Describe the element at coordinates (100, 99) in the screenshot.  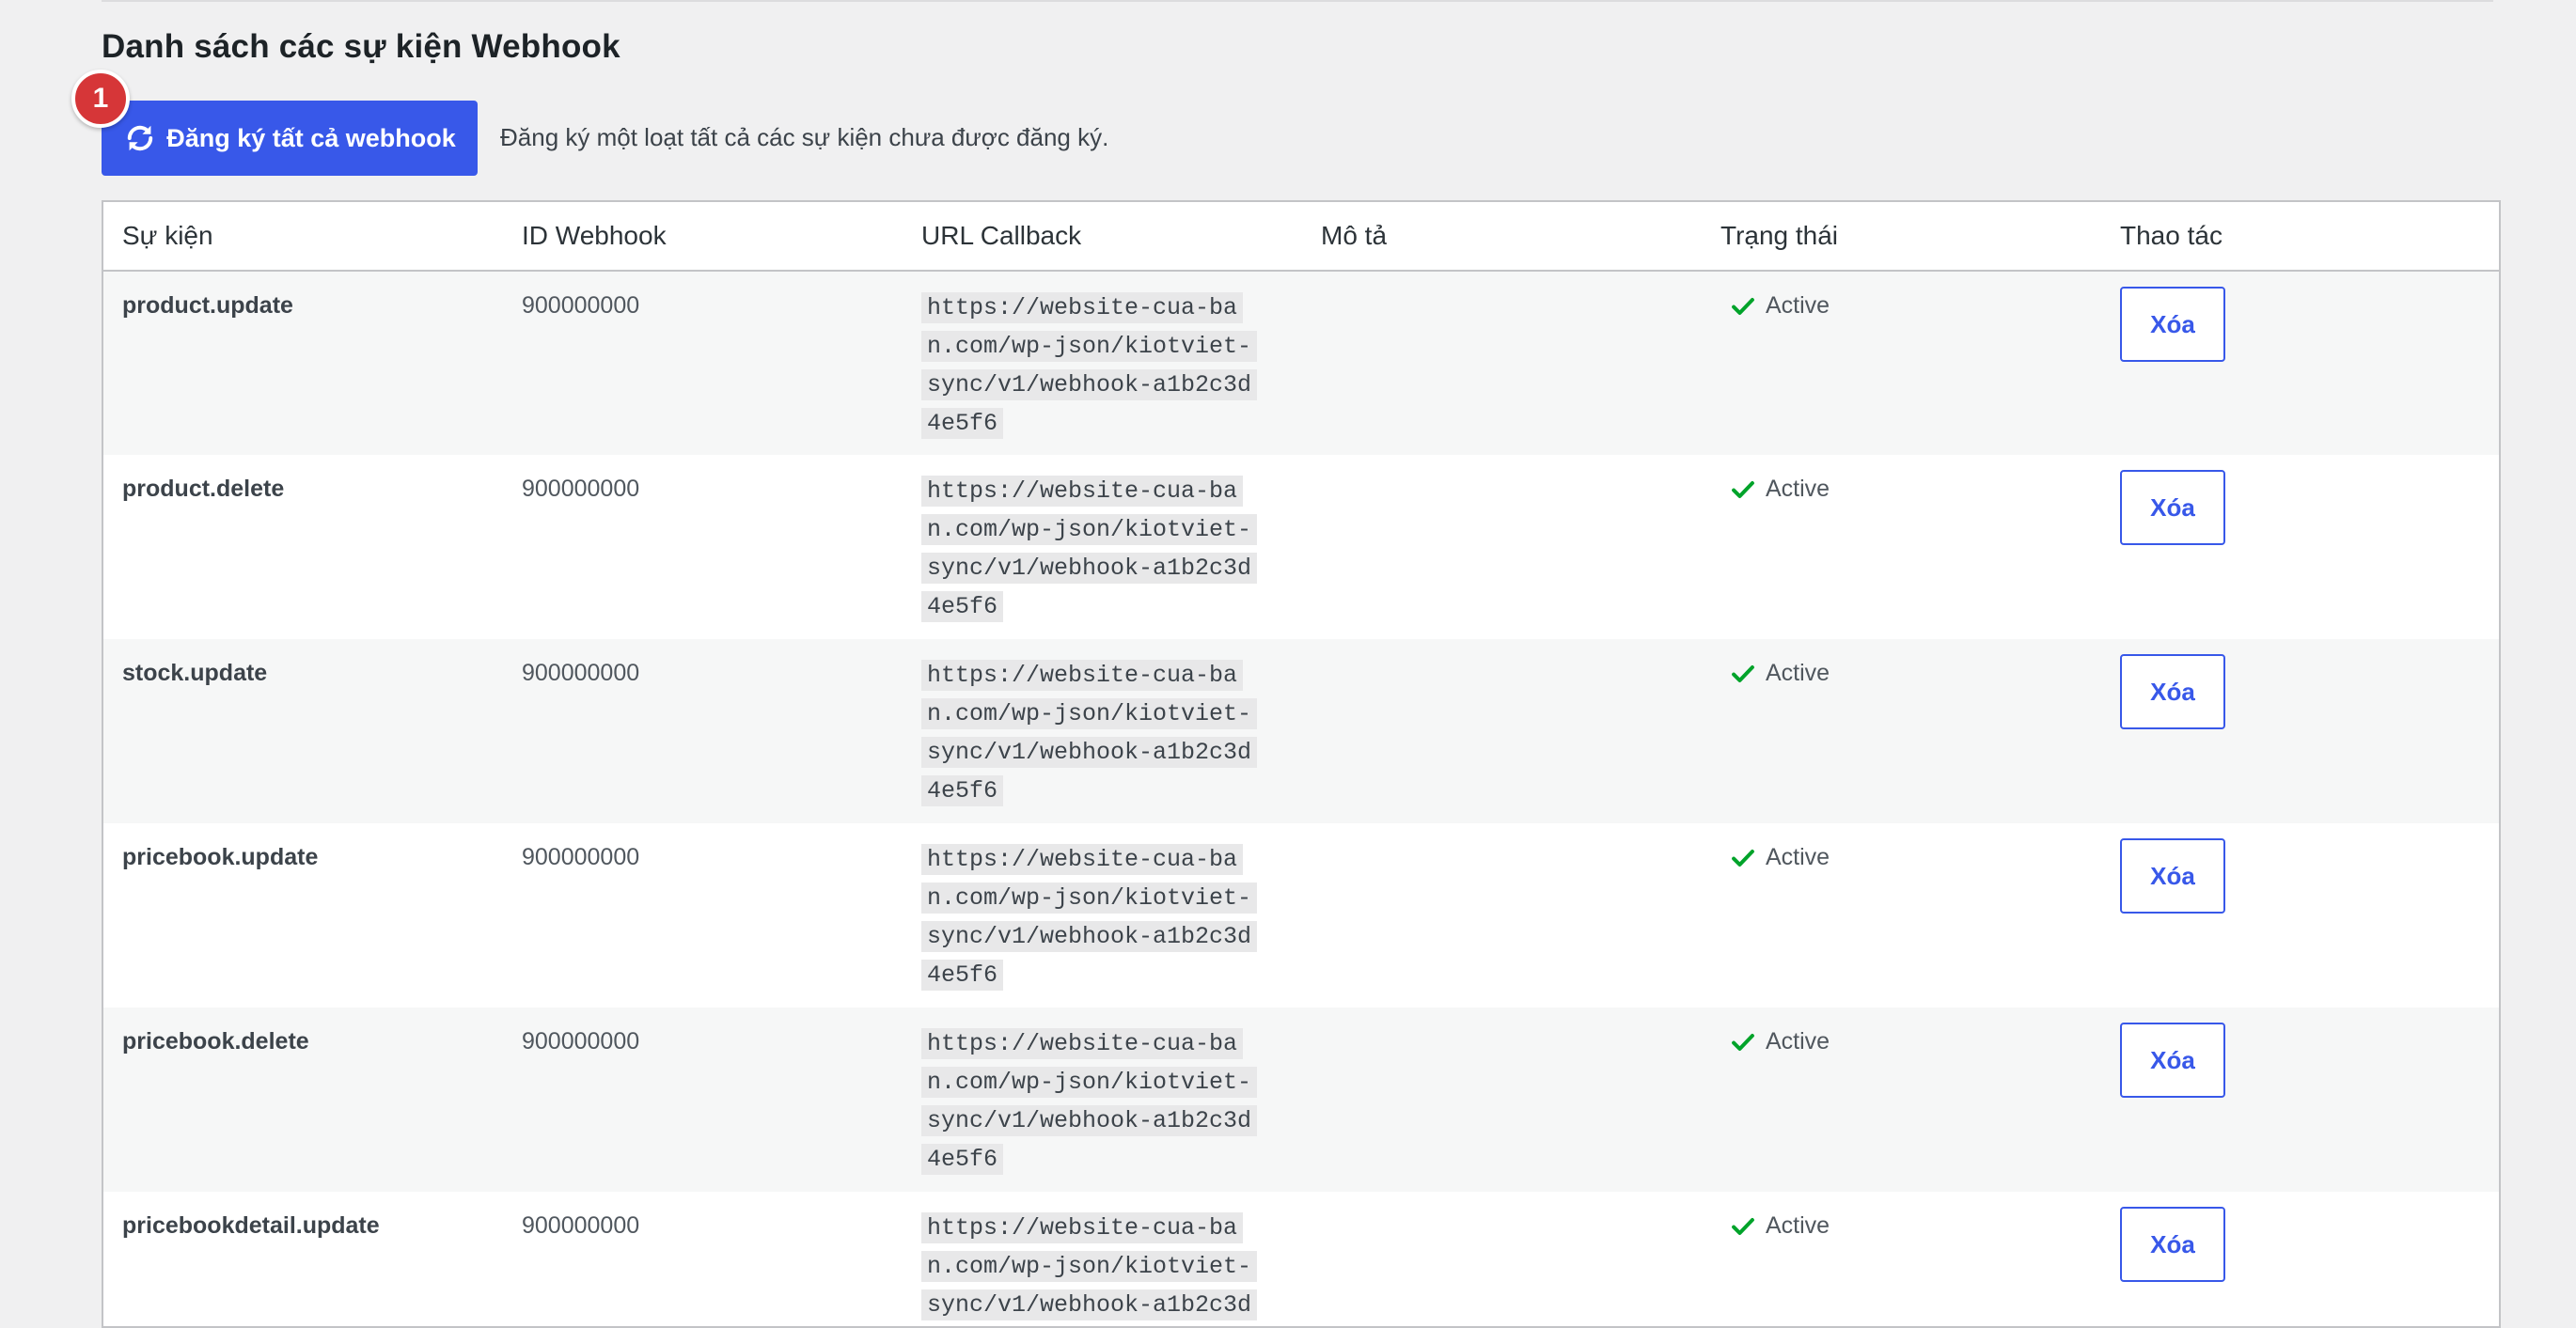
I see `step-badge: 1` at that location.